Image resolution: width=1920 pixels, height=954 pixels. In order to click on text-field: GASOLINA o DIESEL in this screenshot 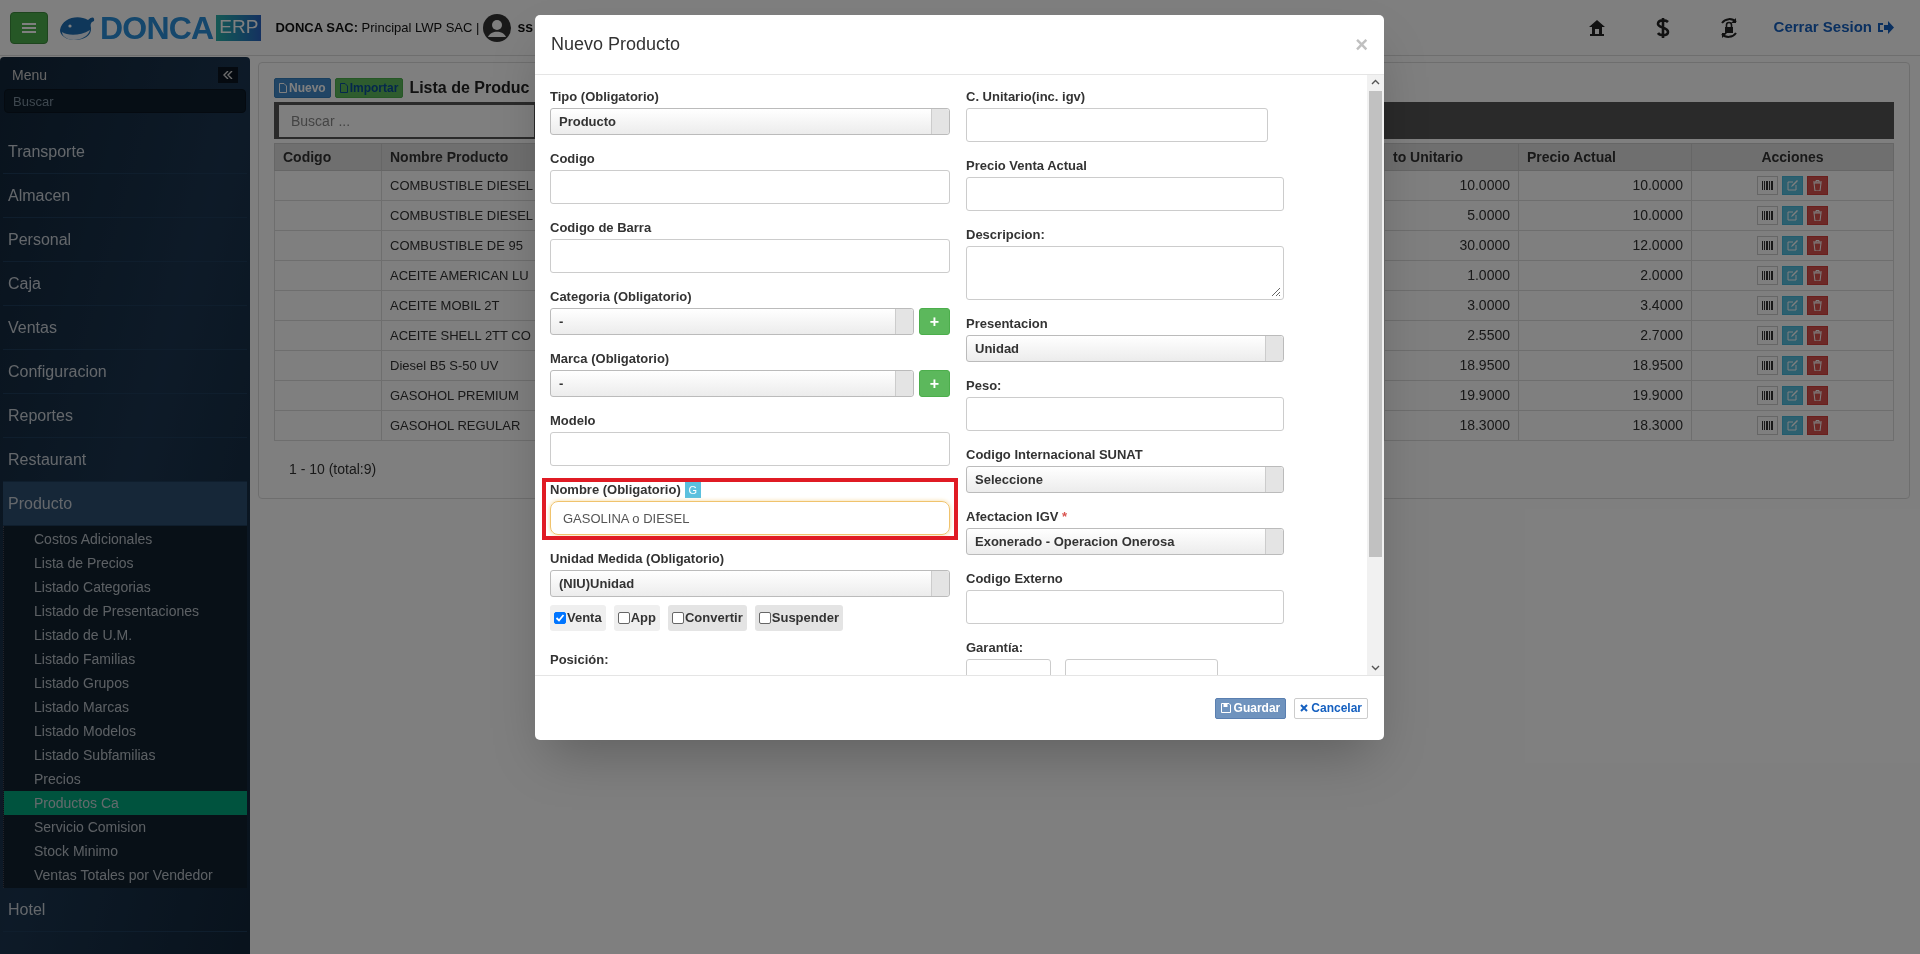, I will do `click(750, 518)`.